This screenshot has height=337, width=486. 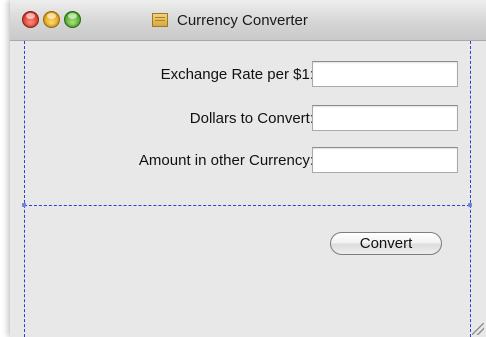 I want to click on window-title-text: Currency Converter, so click(x=242, y=20).